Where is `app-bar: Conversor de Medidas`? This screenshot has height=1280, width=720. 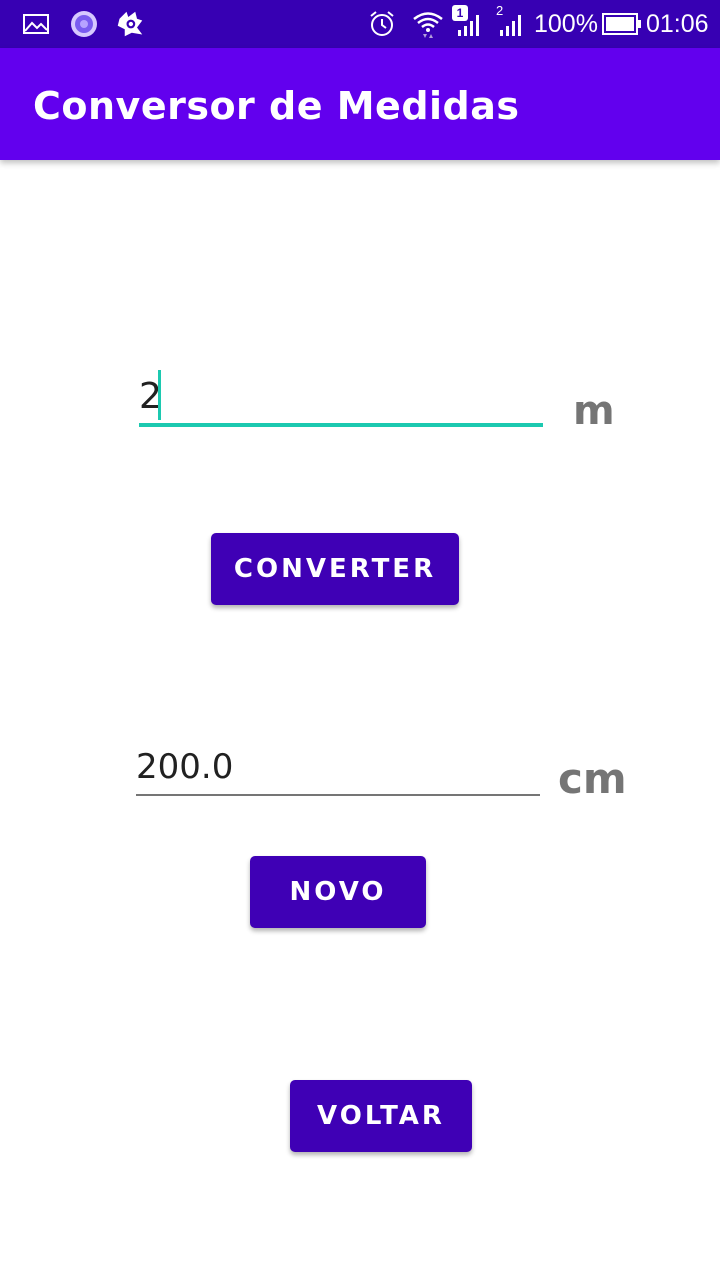
app-bar: Conversor de Medidas is located at coordinates (360, 104).